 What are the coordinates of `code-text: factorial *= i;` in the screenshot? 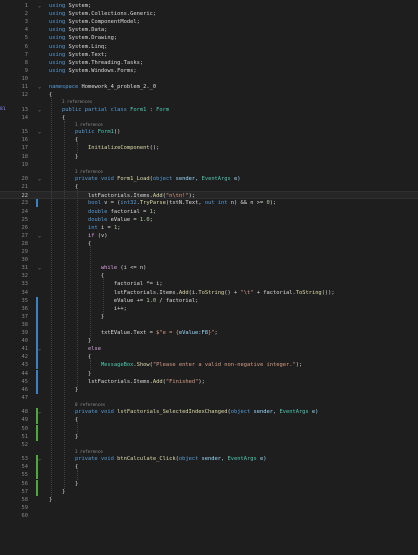 It's located at (106, 284).